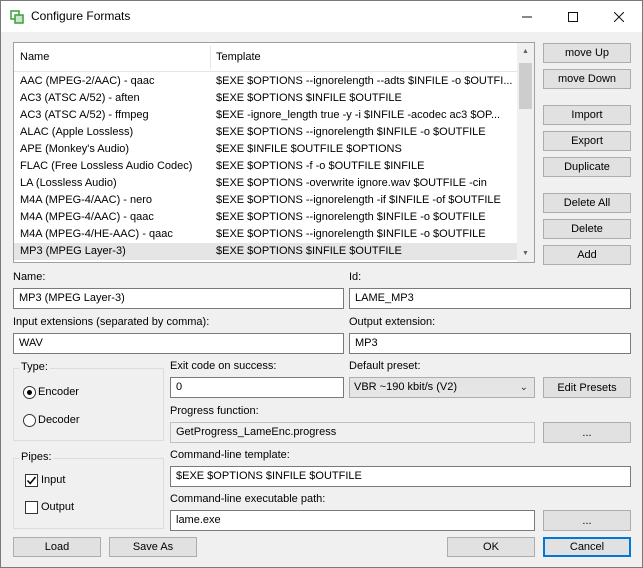  I want to click on close-icon, so click(619, 16).